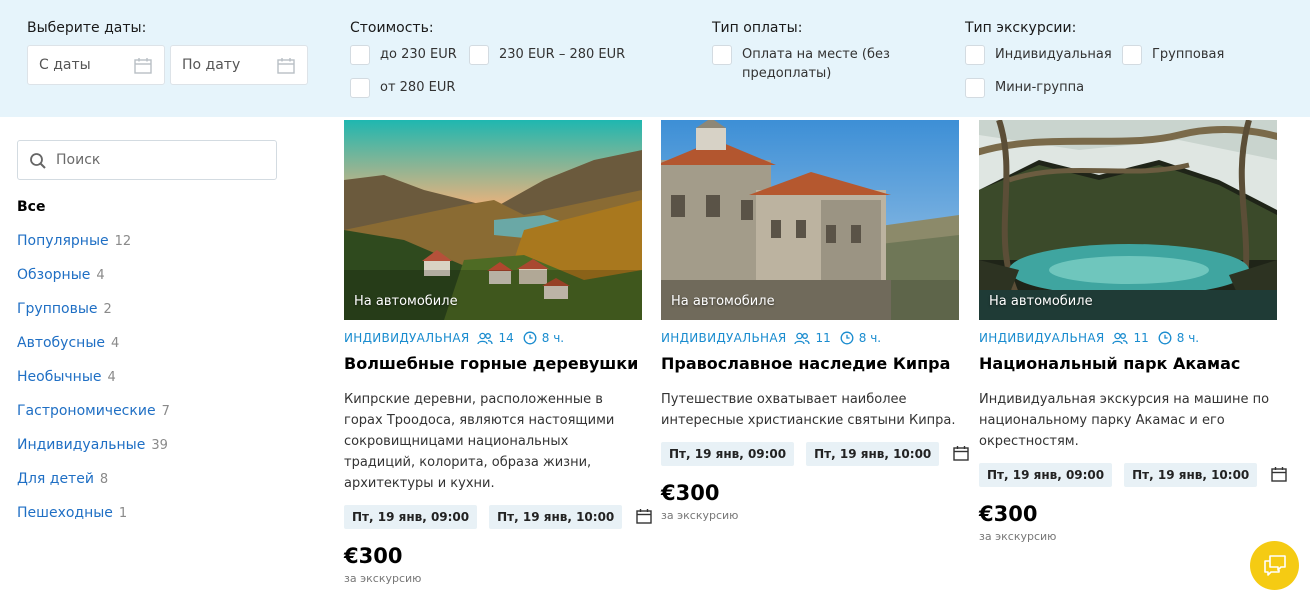 The image size is (1310, 598). What do you see at coordinates (1040, 87) in the screenshot?
I see `checkbox-label: Мини-группа` at bounding box center [1040, 87].